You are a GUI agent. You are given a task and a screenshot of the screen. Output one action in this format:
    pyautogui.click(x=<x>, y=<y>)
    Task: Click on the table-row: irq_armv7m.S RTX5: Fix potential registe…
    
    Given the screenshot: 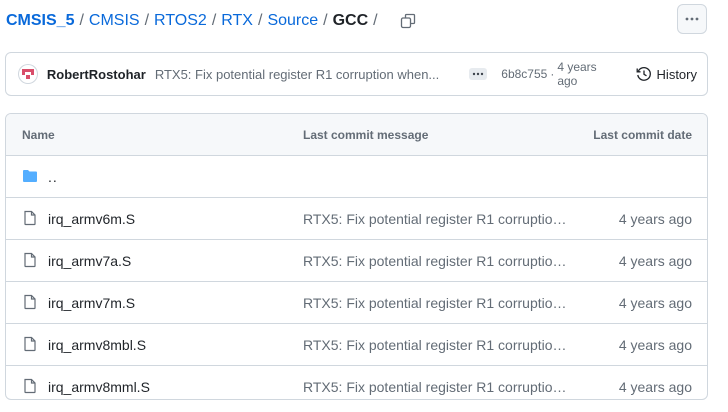 What is the action you would take?
    pyautogui.click(x=356, y=303)
    